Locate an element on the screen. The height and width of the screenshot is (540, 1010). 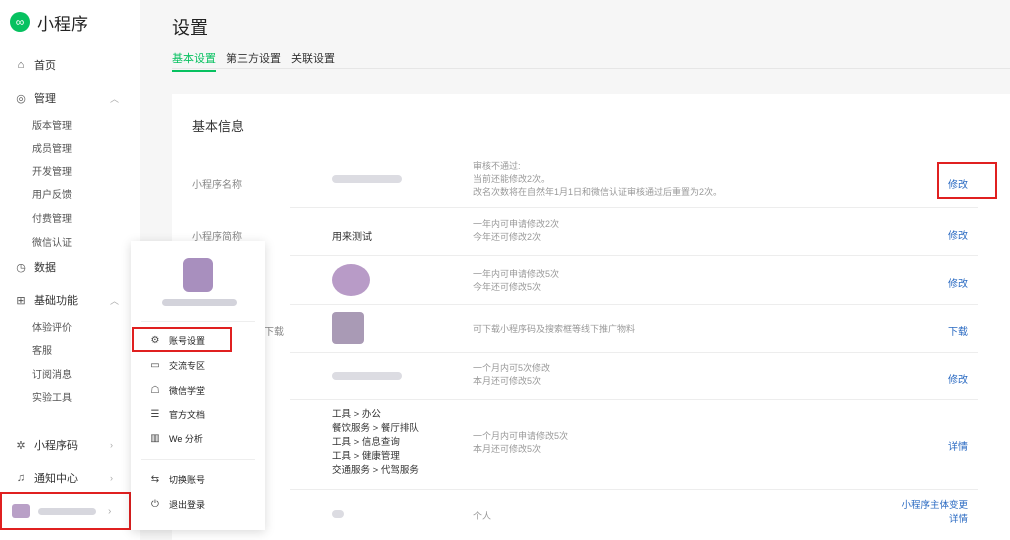
tabs-divider is located at coordinates (591, 68).